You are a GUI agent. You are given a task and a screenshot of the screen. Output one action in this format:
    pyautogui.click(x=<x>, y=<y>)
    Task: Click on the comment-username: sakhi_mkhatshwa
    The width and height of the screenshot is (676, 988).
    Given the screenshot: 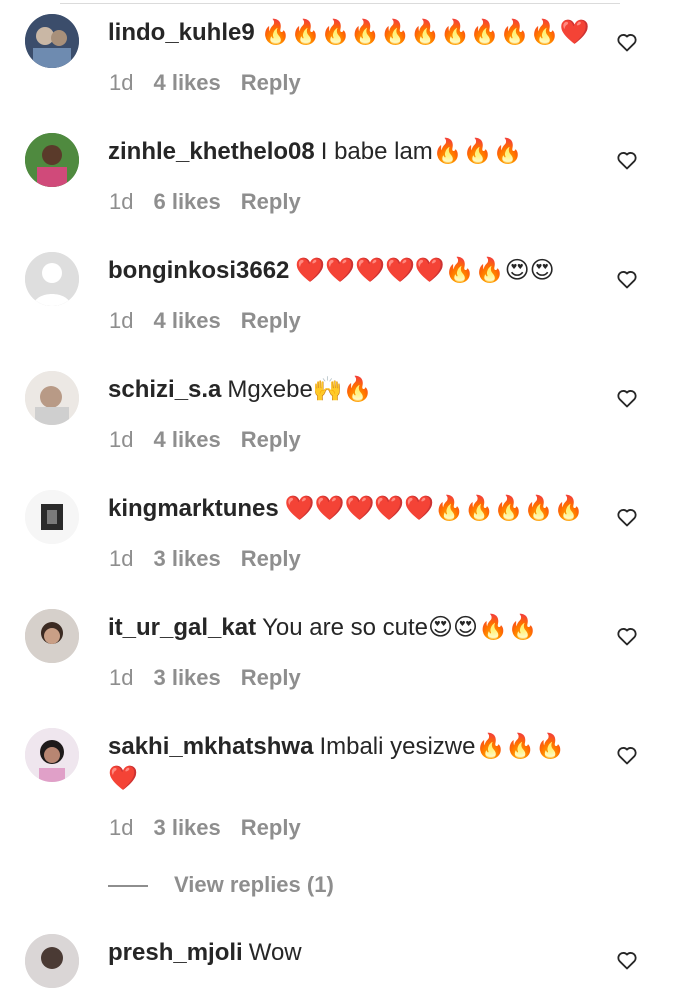 What is the action you would take?
    pyautogui.click(x=210, y=746)
    